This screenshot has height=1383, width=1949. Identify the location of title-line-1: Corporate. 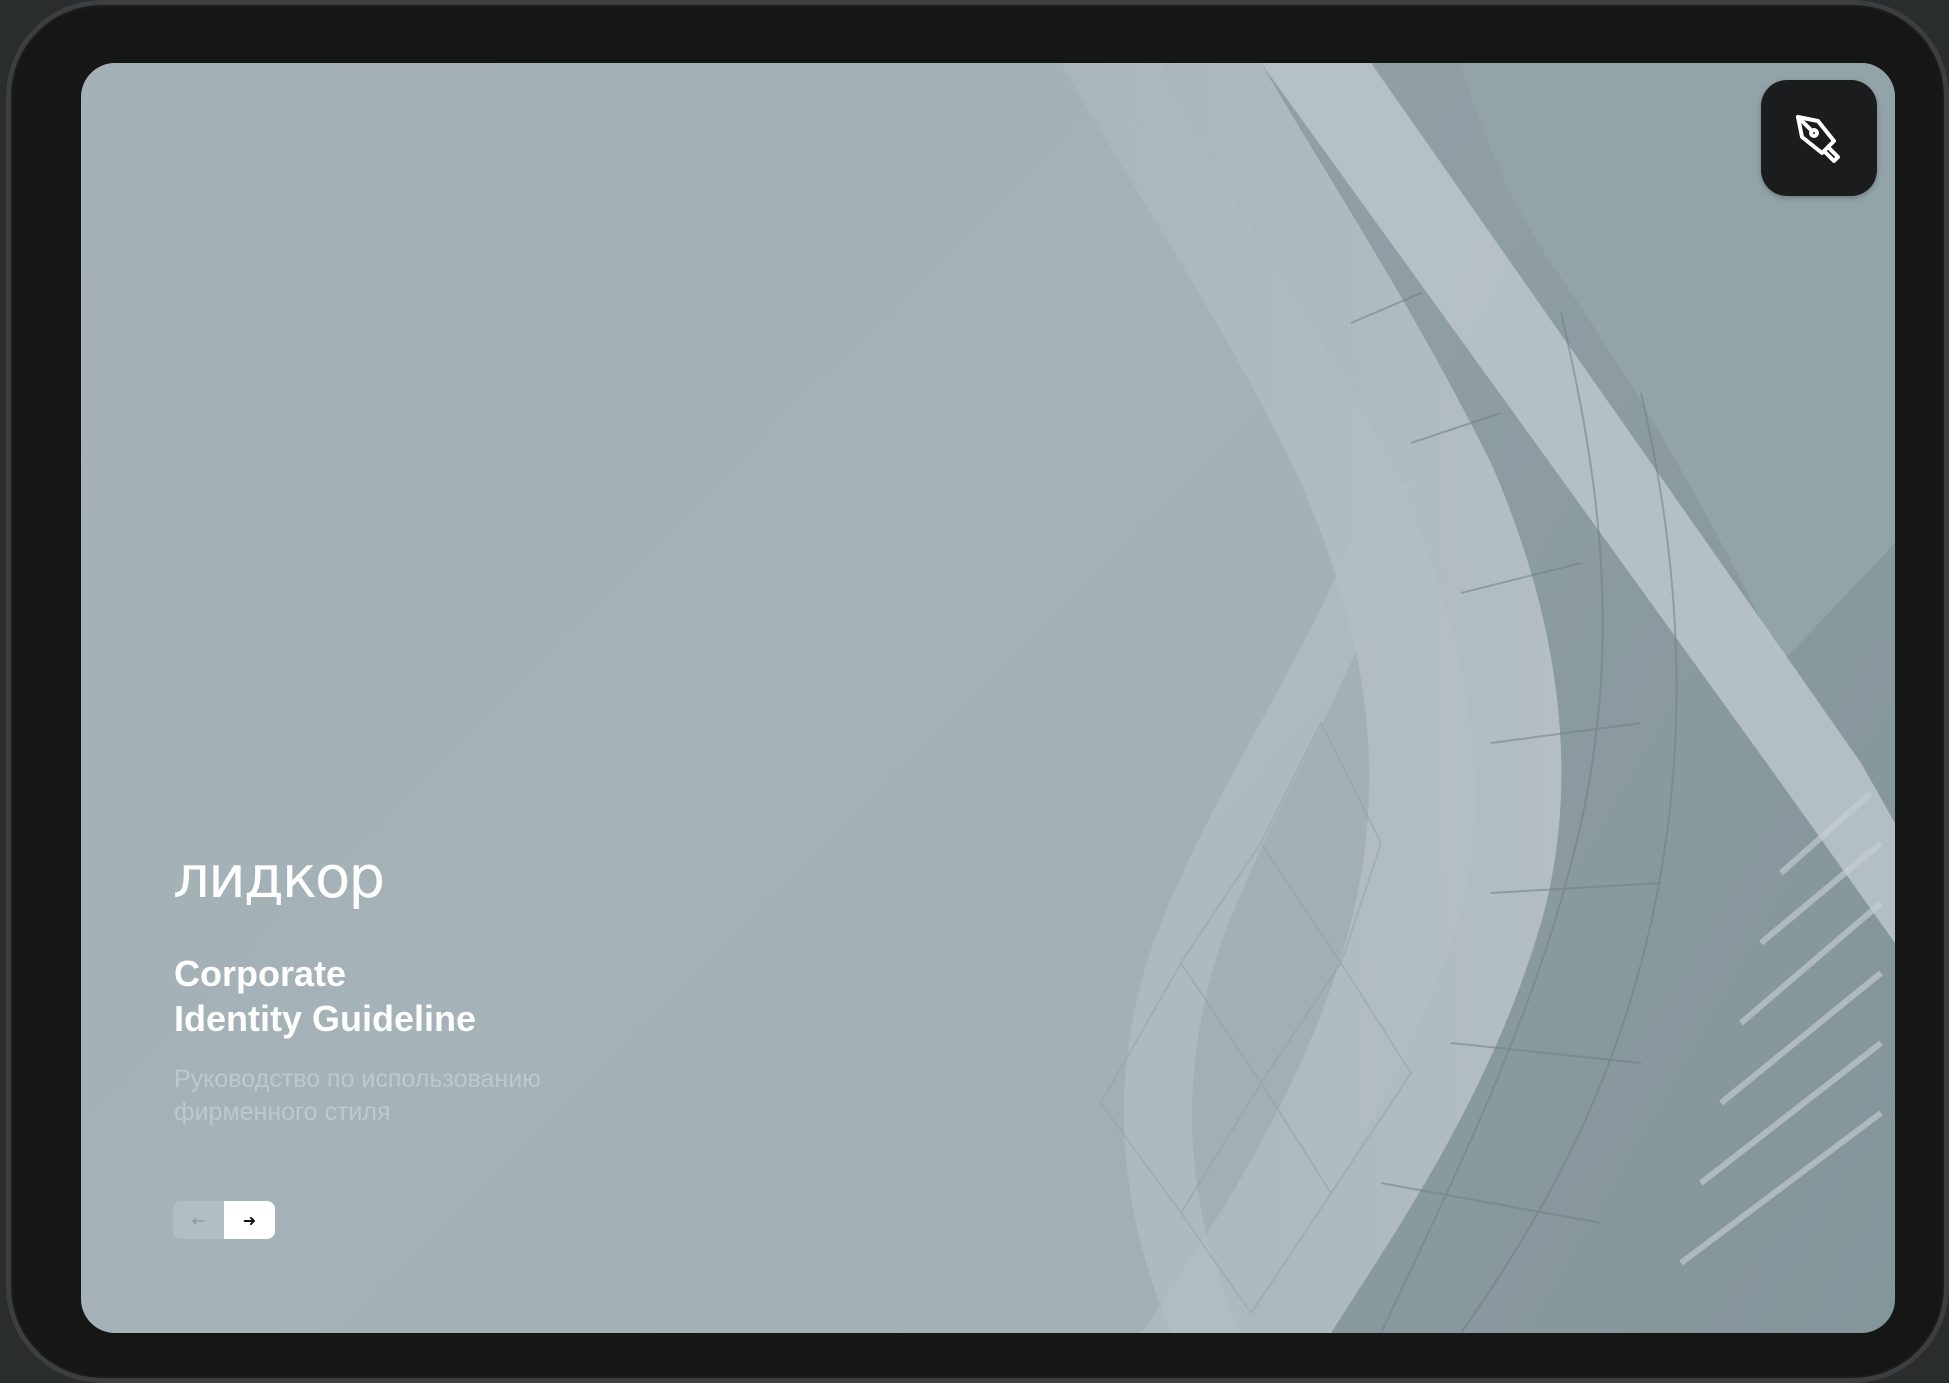
(260, 973).